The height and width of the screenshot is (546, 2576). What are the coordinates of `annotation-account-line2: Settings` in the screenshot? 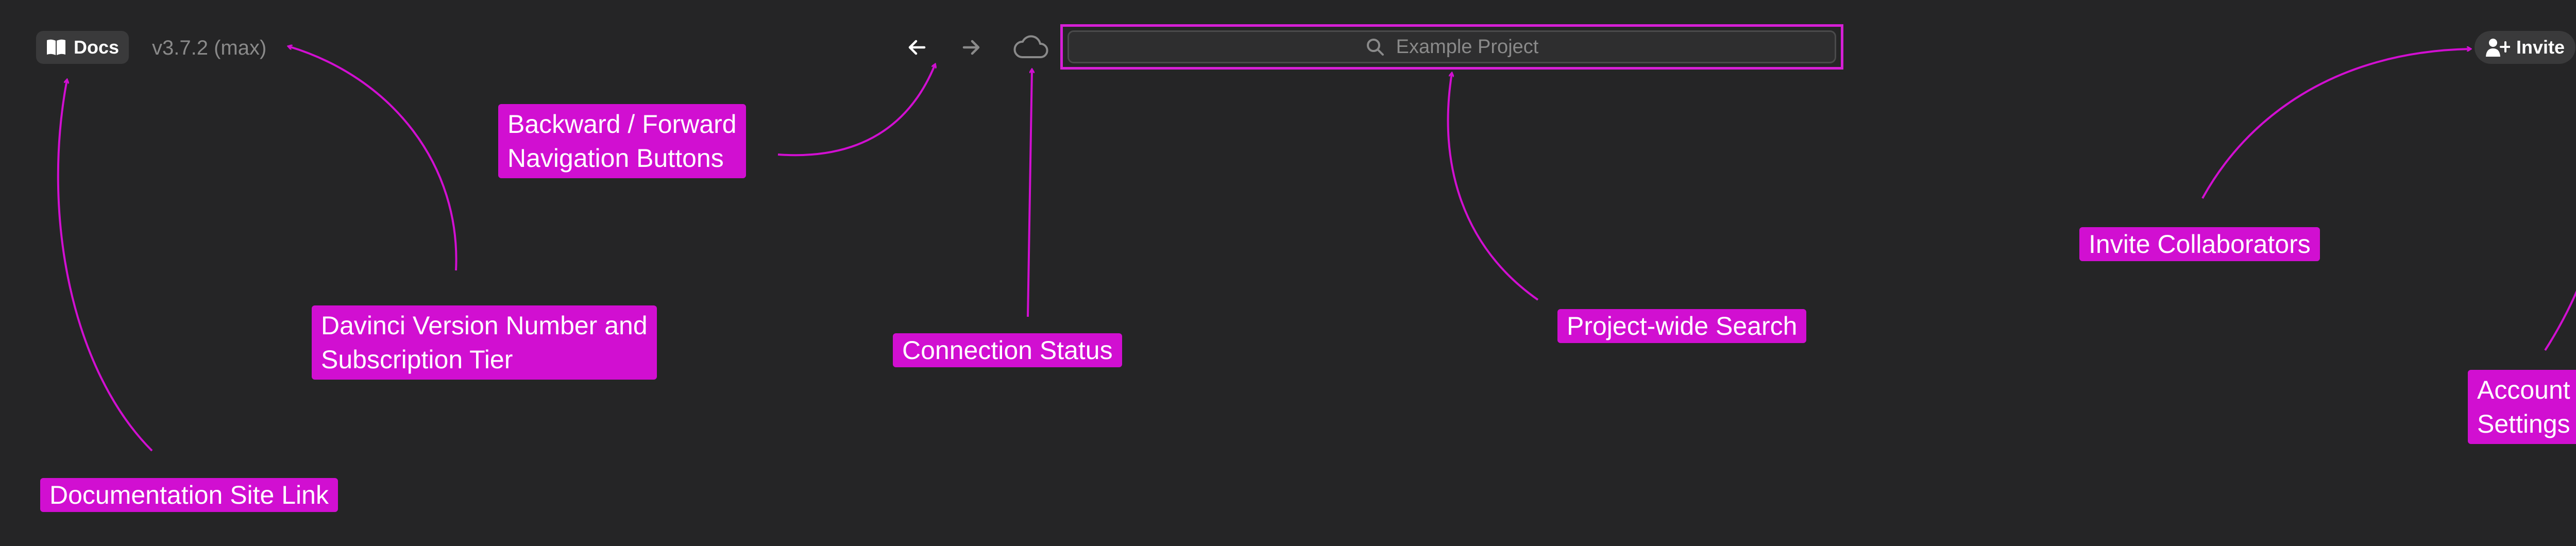 It's located at (2523, 424).